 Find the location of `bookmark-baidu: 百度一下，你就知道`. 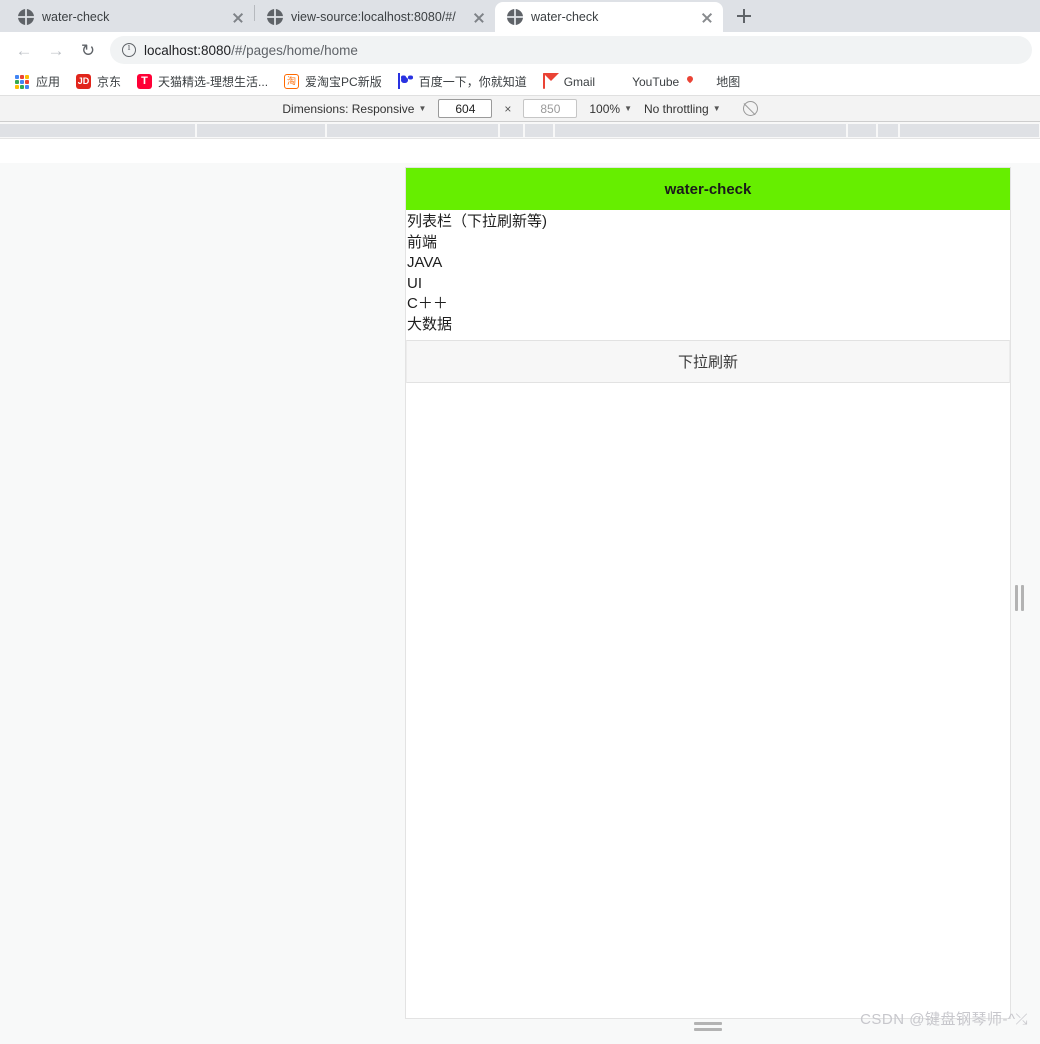

bookmark-baidu: 百度一下，你就知道 is located at coordinates (462, 81).